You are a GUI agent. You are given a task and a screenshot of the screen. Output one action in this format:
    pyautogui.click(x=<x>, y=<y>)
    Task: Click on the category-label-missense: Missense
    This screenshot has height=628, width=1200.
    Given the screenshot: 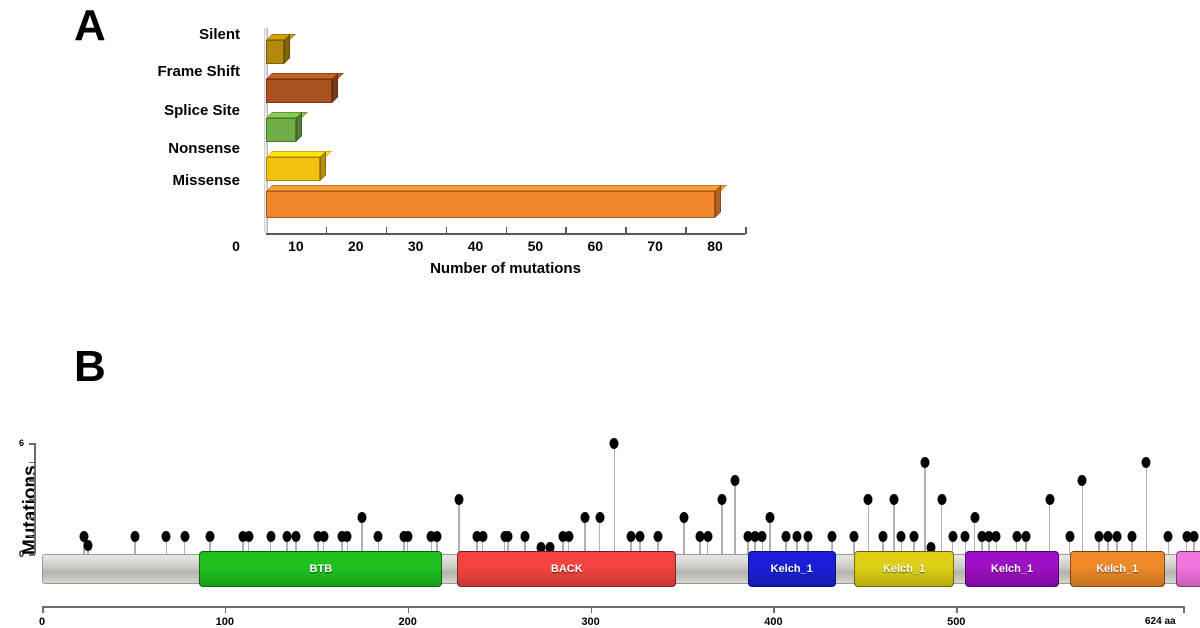 What is the action you would take?
    pyautogui.click(x=206, y=180)
    